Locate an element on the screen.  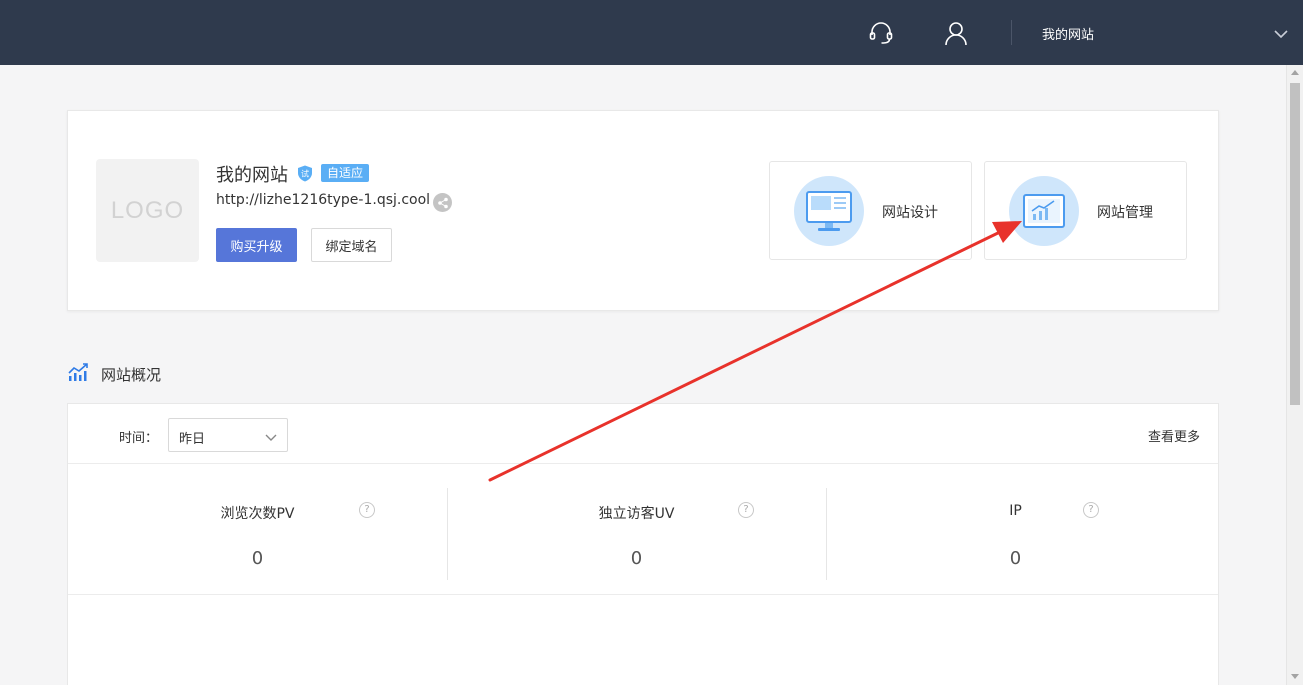
monitor-design-icon is located at coordinates (829, 211).